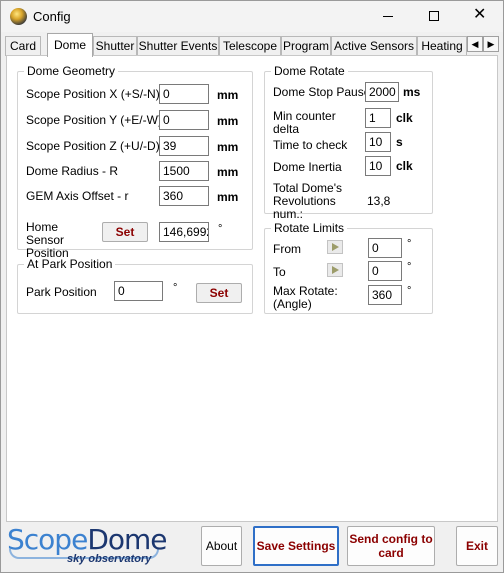  I want to click on home-sensor-degree-unit: °, so click(220, 229).